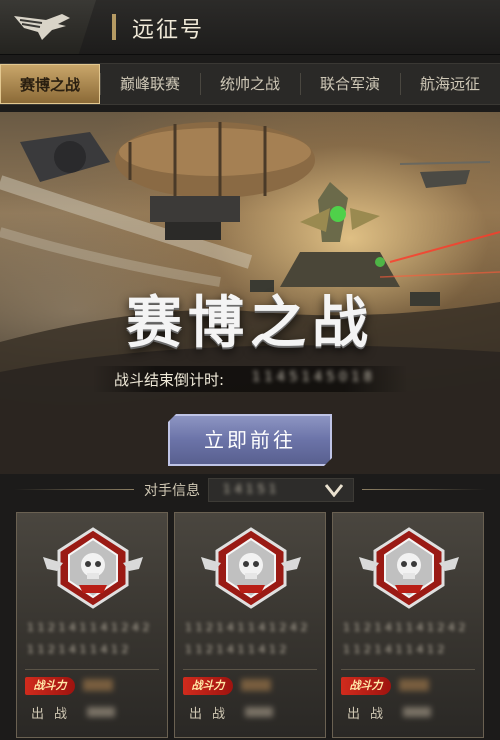  Describe the element at coordinates (168, 30) in the screenshot. I see `page-title: 远征号` at that location.